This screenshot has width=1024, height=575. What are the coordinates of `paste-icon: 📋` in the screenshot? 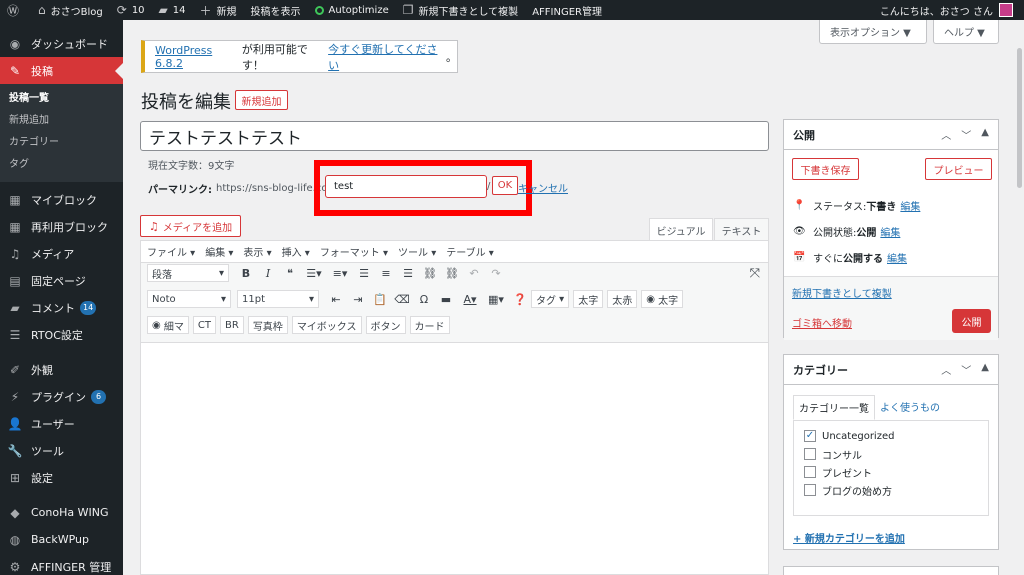 It's located at (380, 299).